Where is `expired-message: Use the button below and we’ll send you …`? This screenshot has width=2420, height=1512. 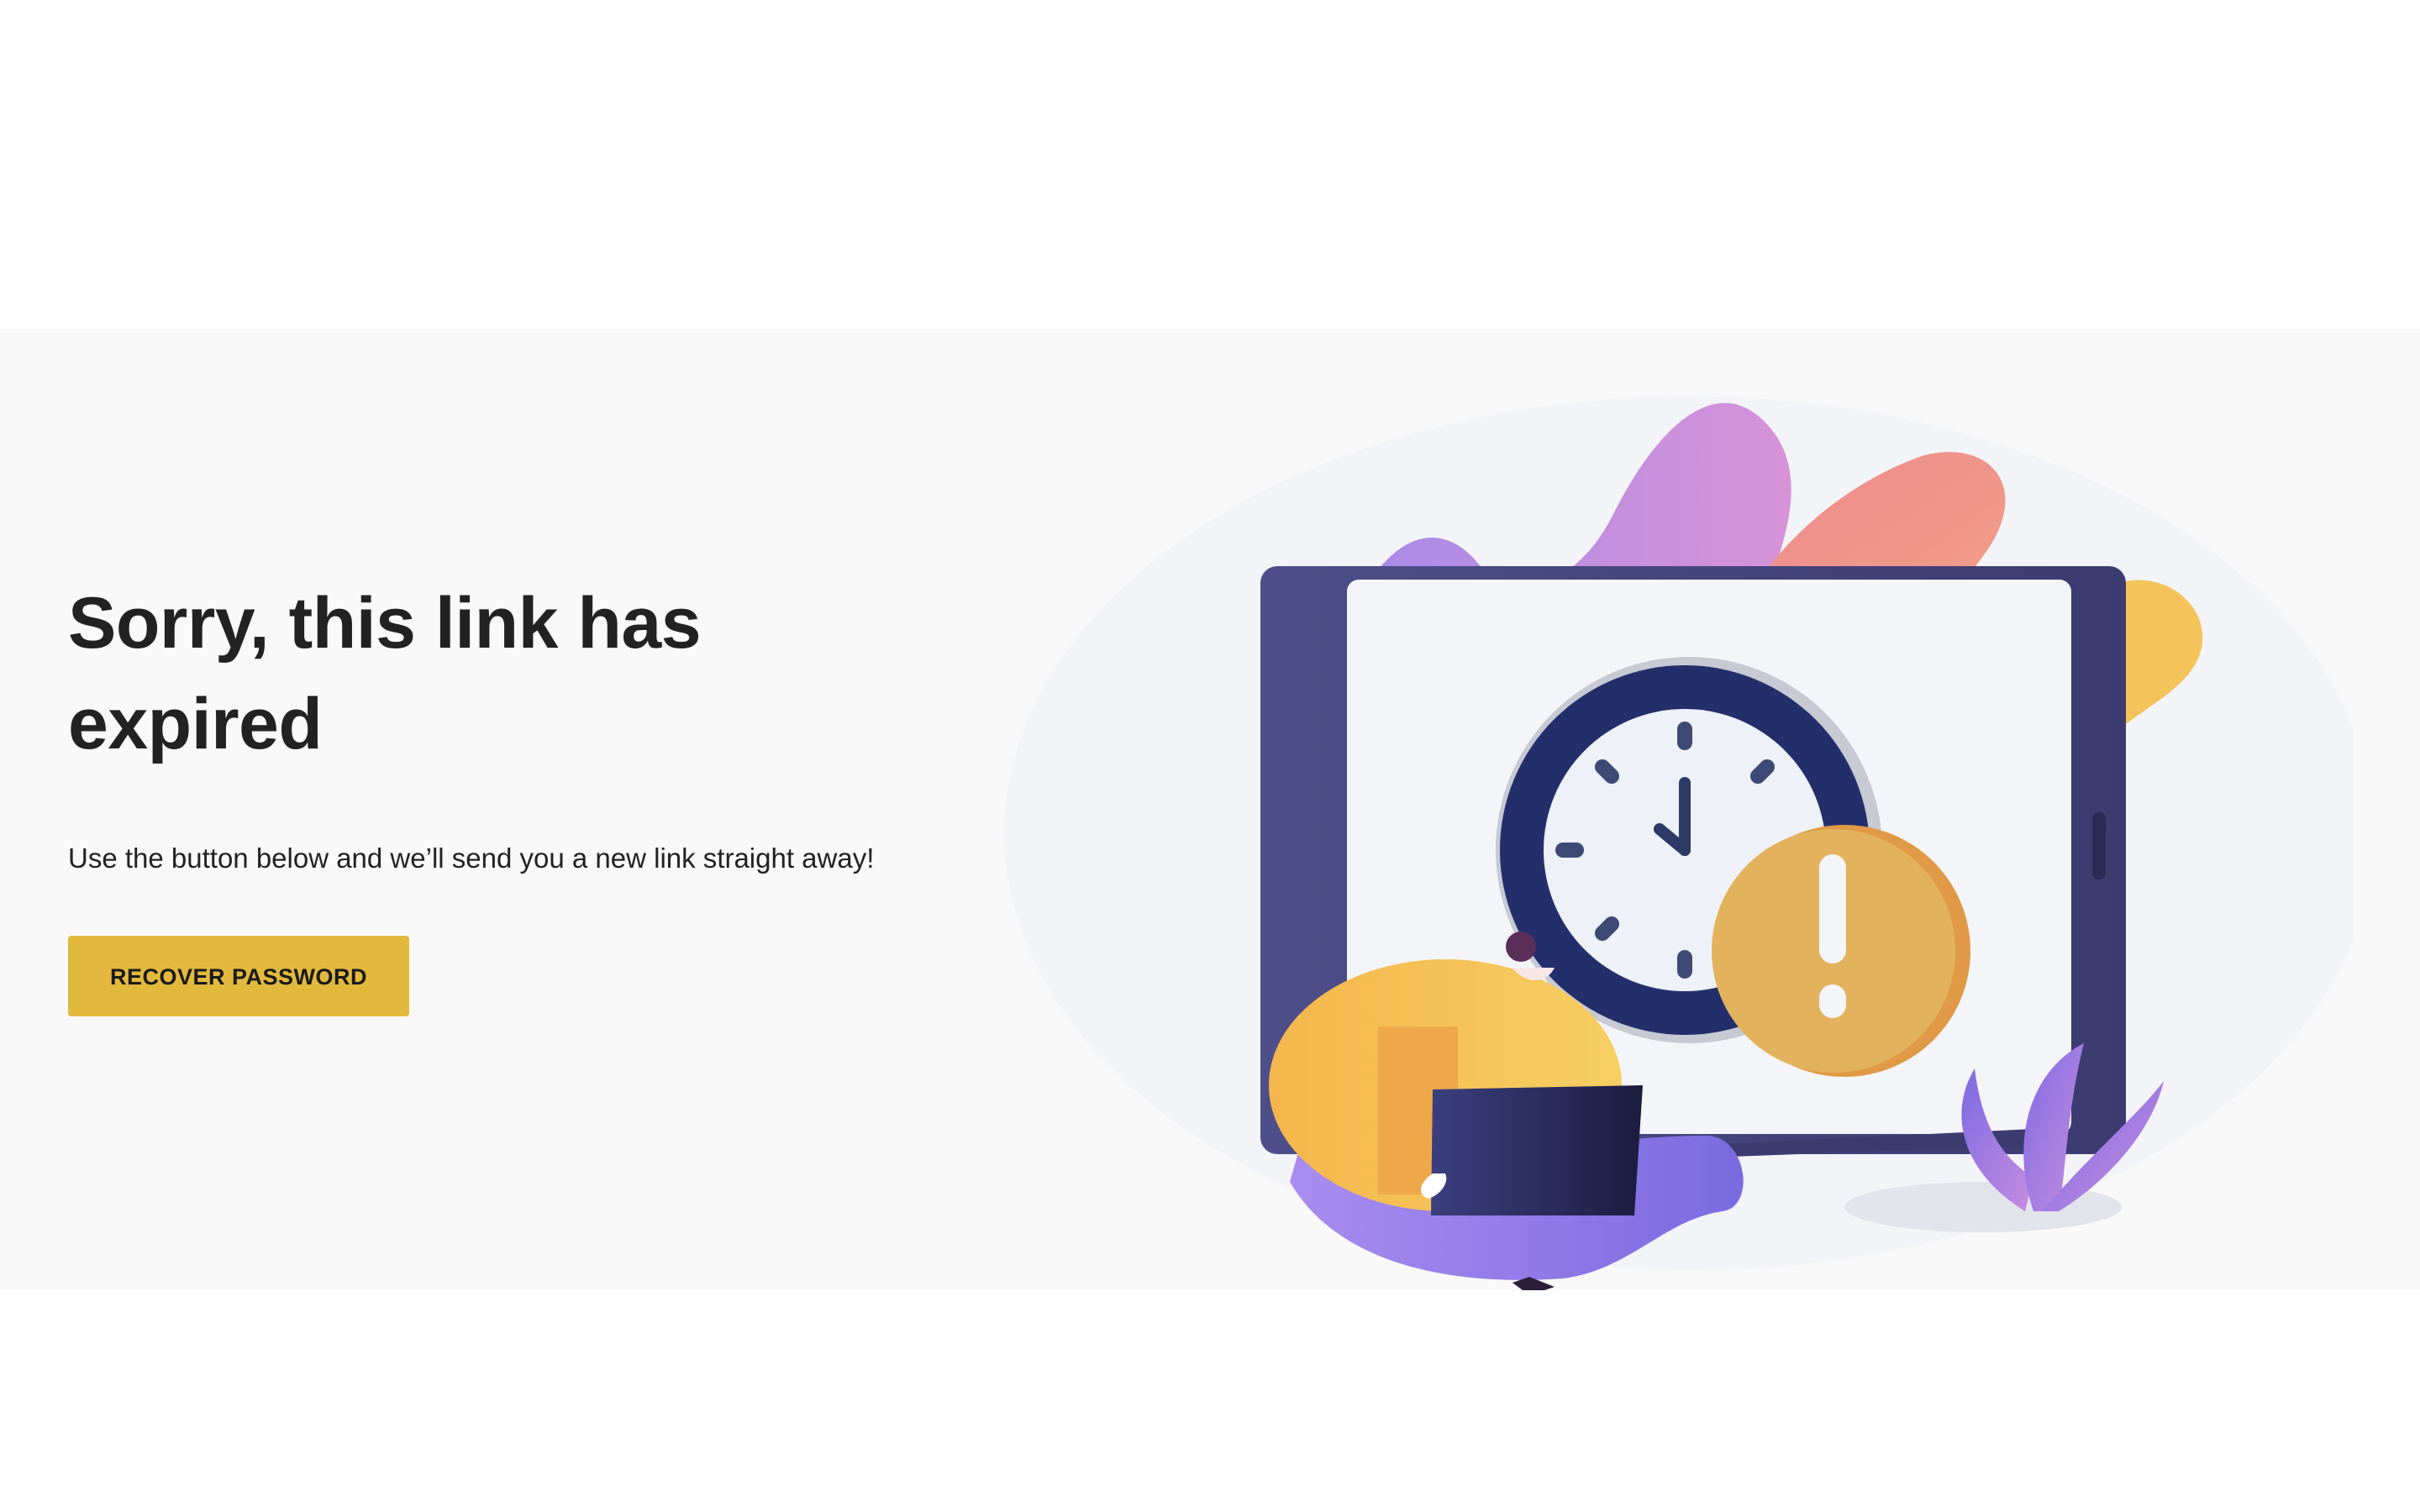
expired-message: Use the button below and we’ll send you … is located at coordinates (471, 858).